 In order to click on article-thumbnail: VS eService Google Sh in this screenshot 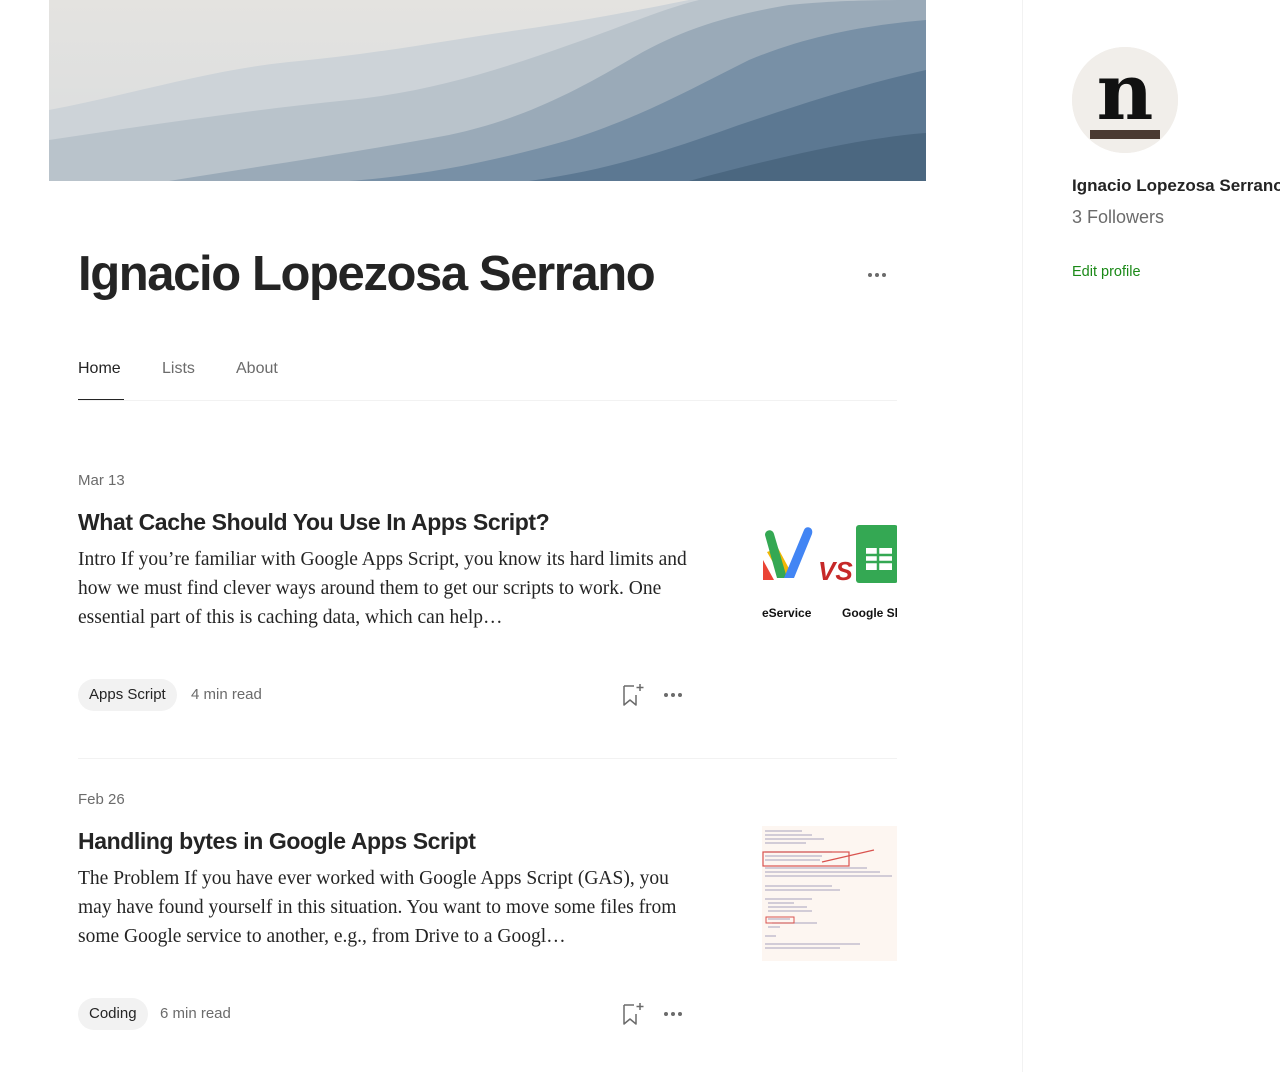, I will do `click(829, 557)`.